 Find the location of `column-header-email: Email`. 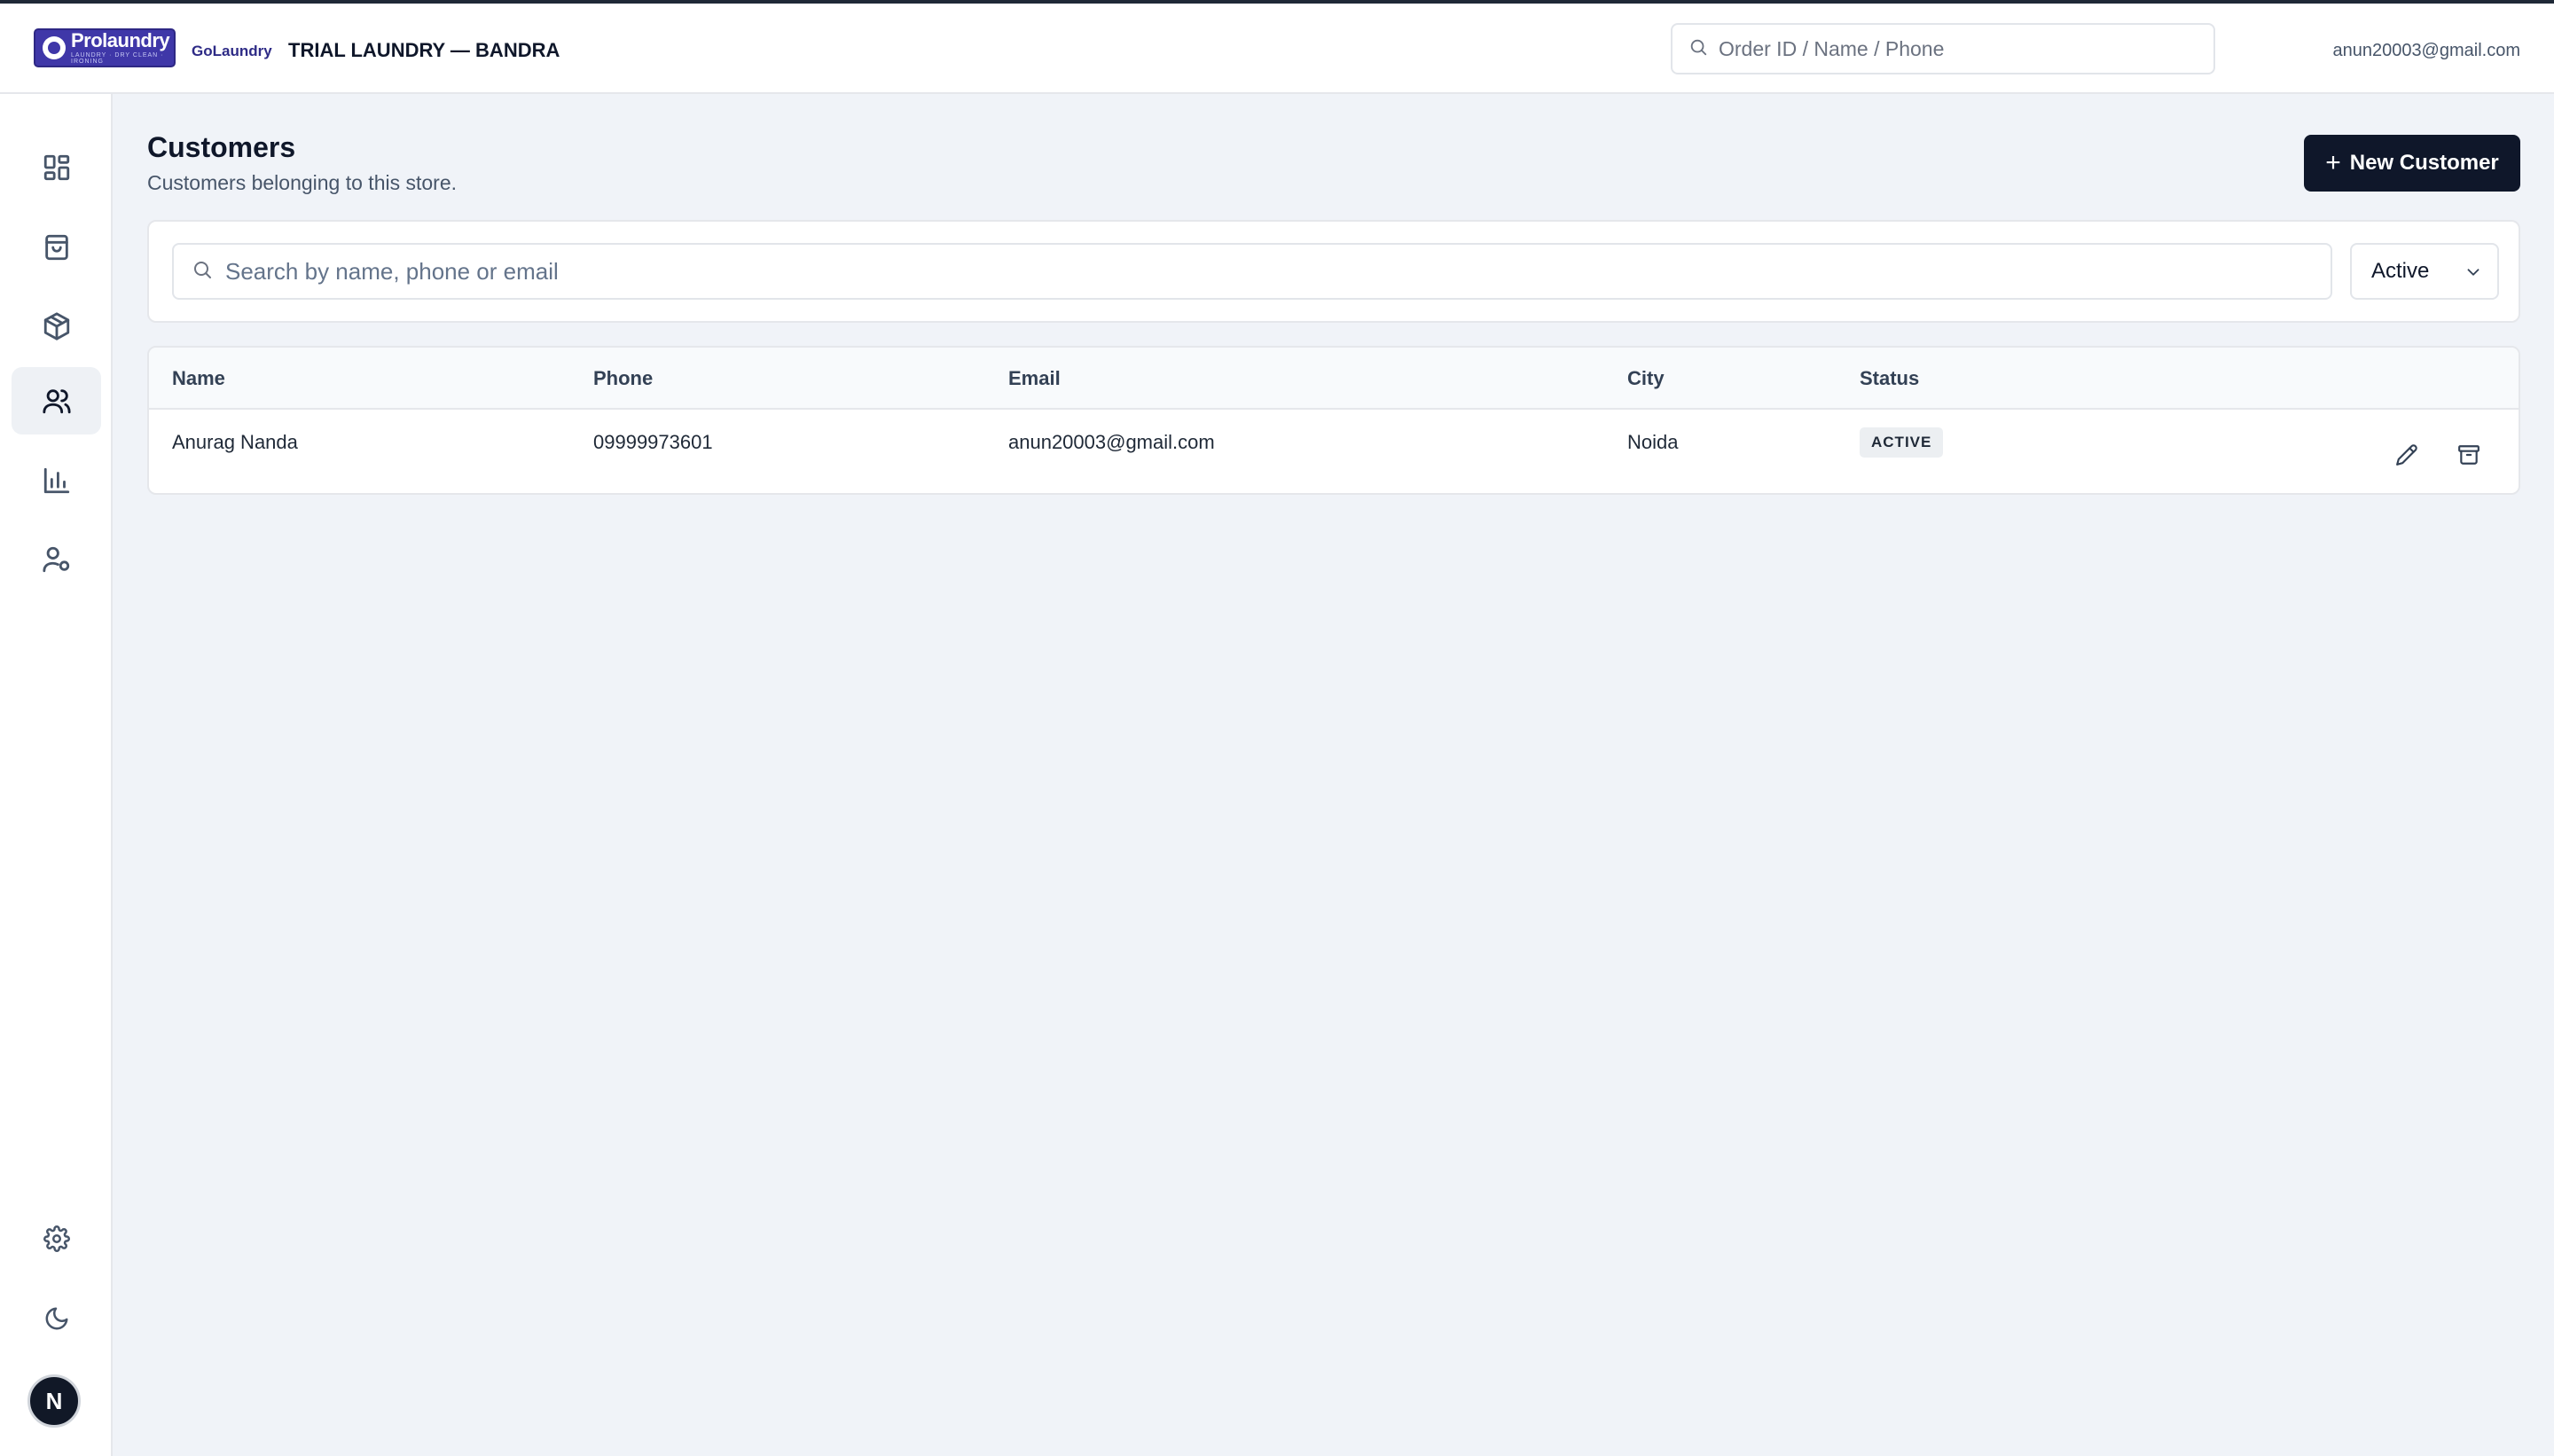

column-header-email: Email is located at coordinates (1034, 378).